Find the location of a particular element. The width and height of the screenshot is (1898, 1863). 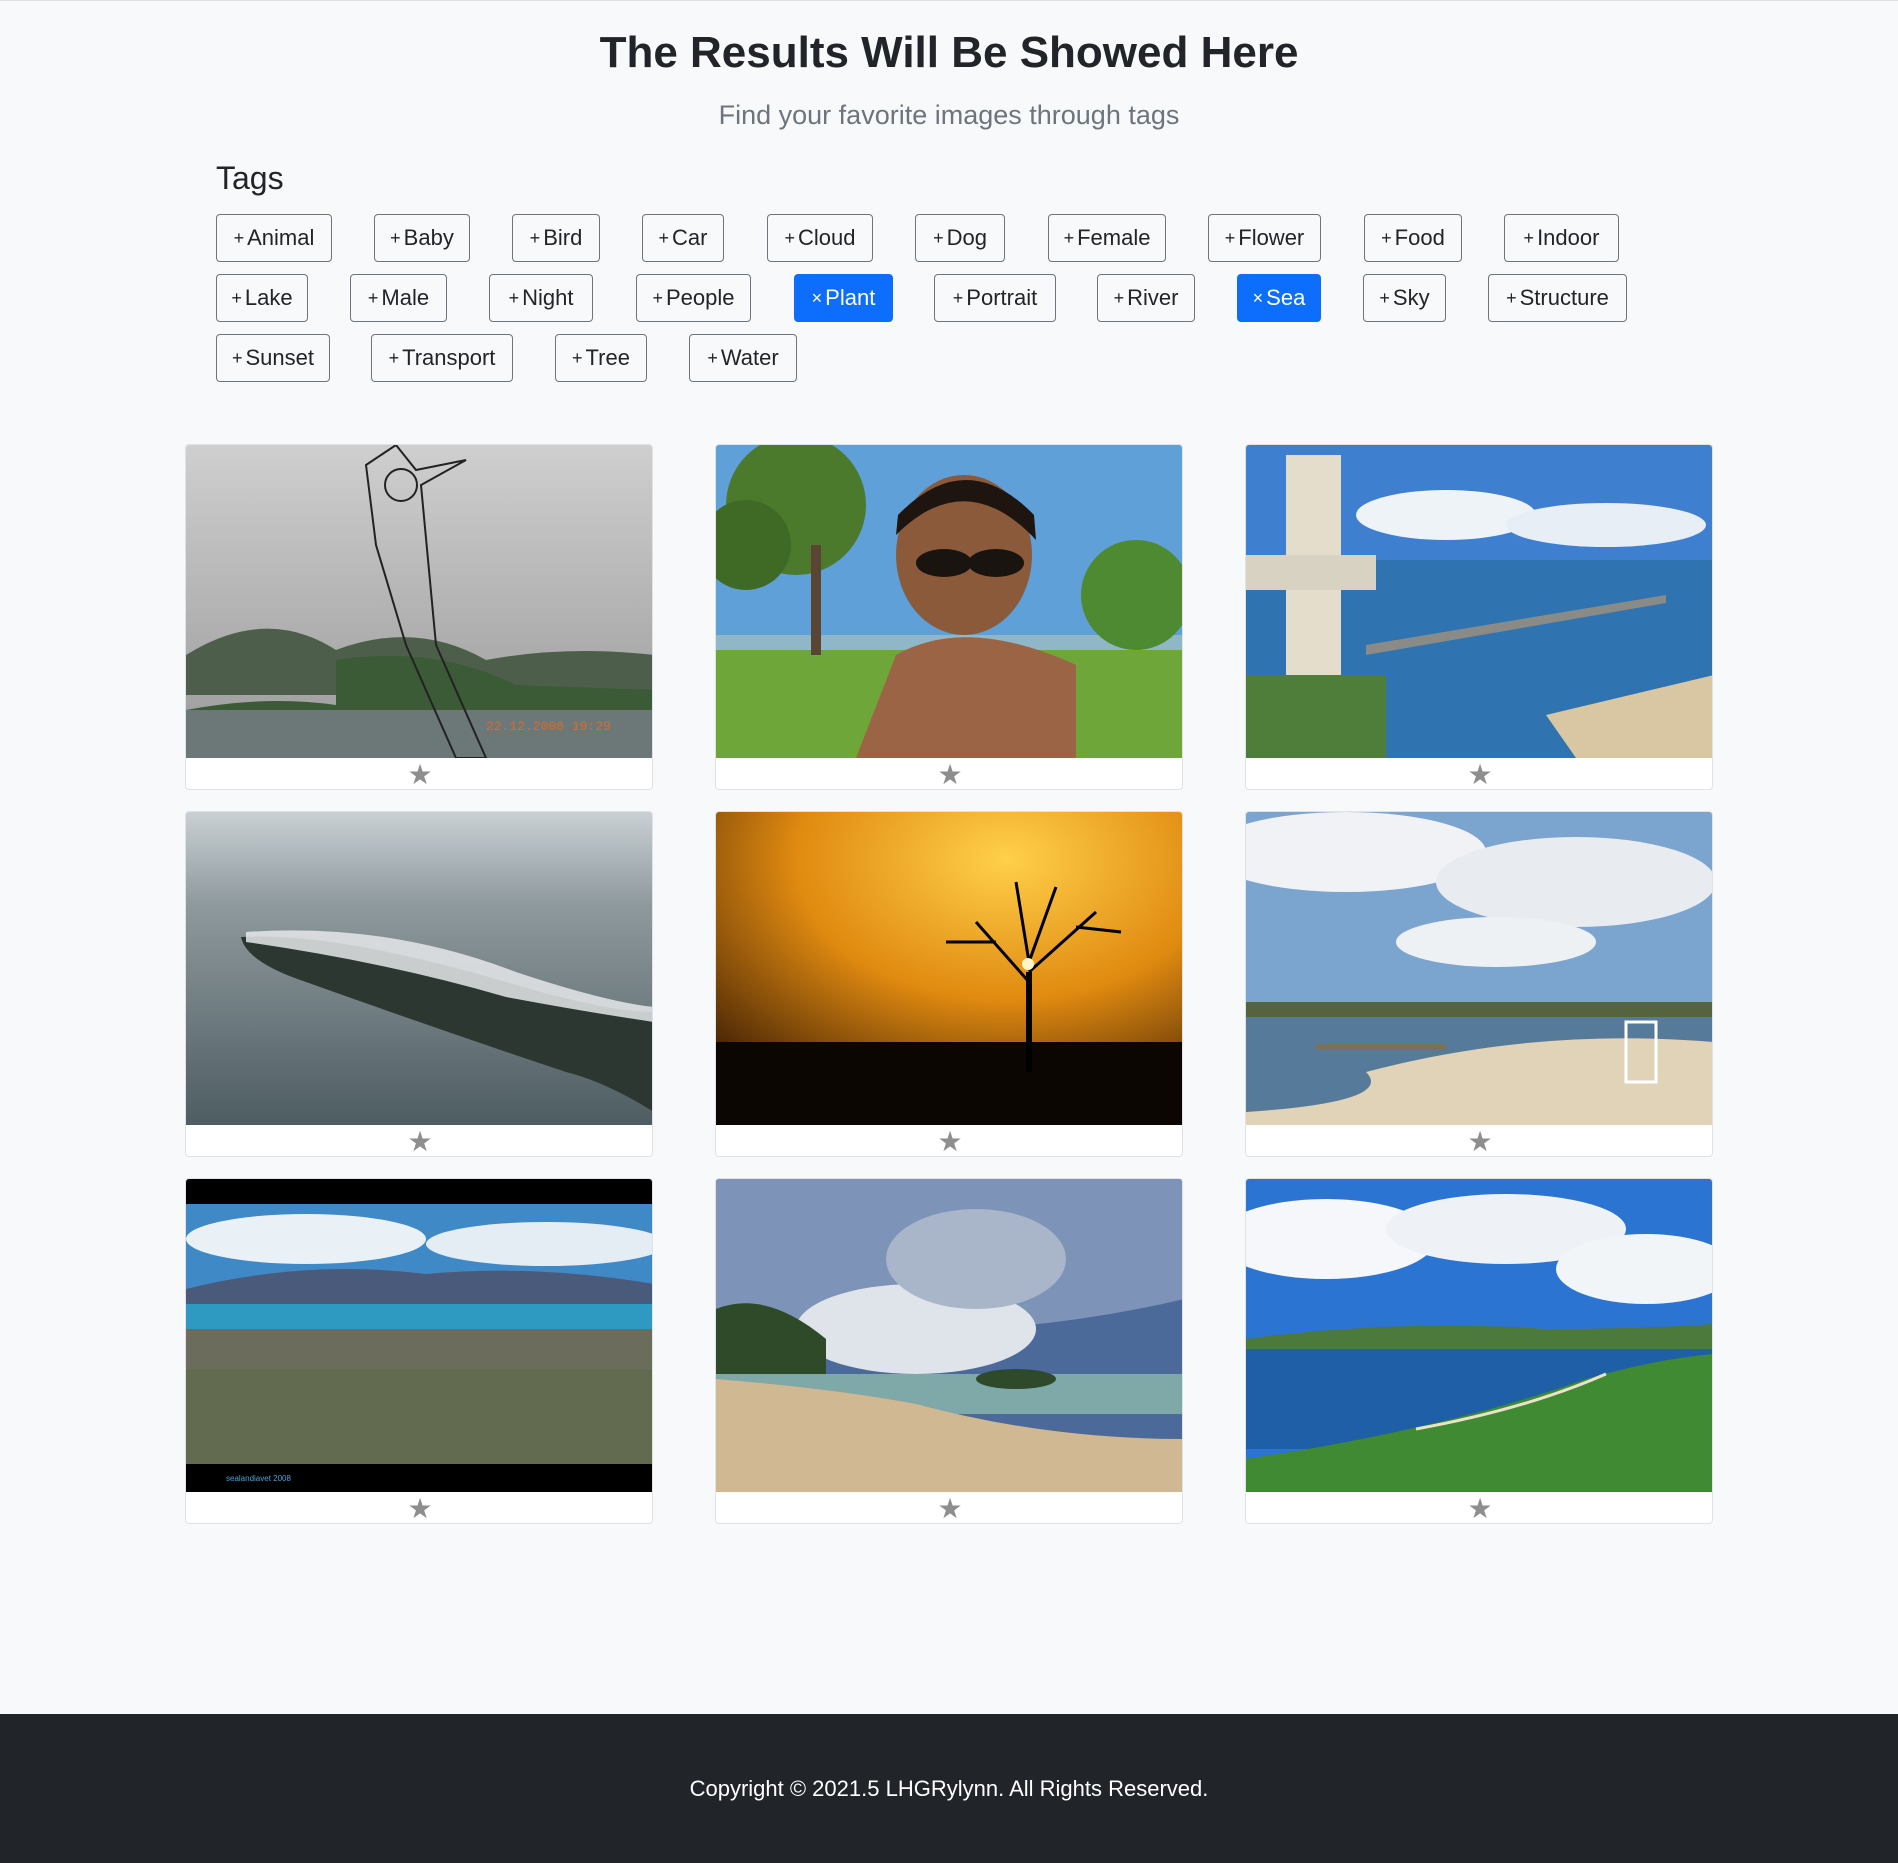

tag-dog: + Dog is located at coordinates (960, 238).